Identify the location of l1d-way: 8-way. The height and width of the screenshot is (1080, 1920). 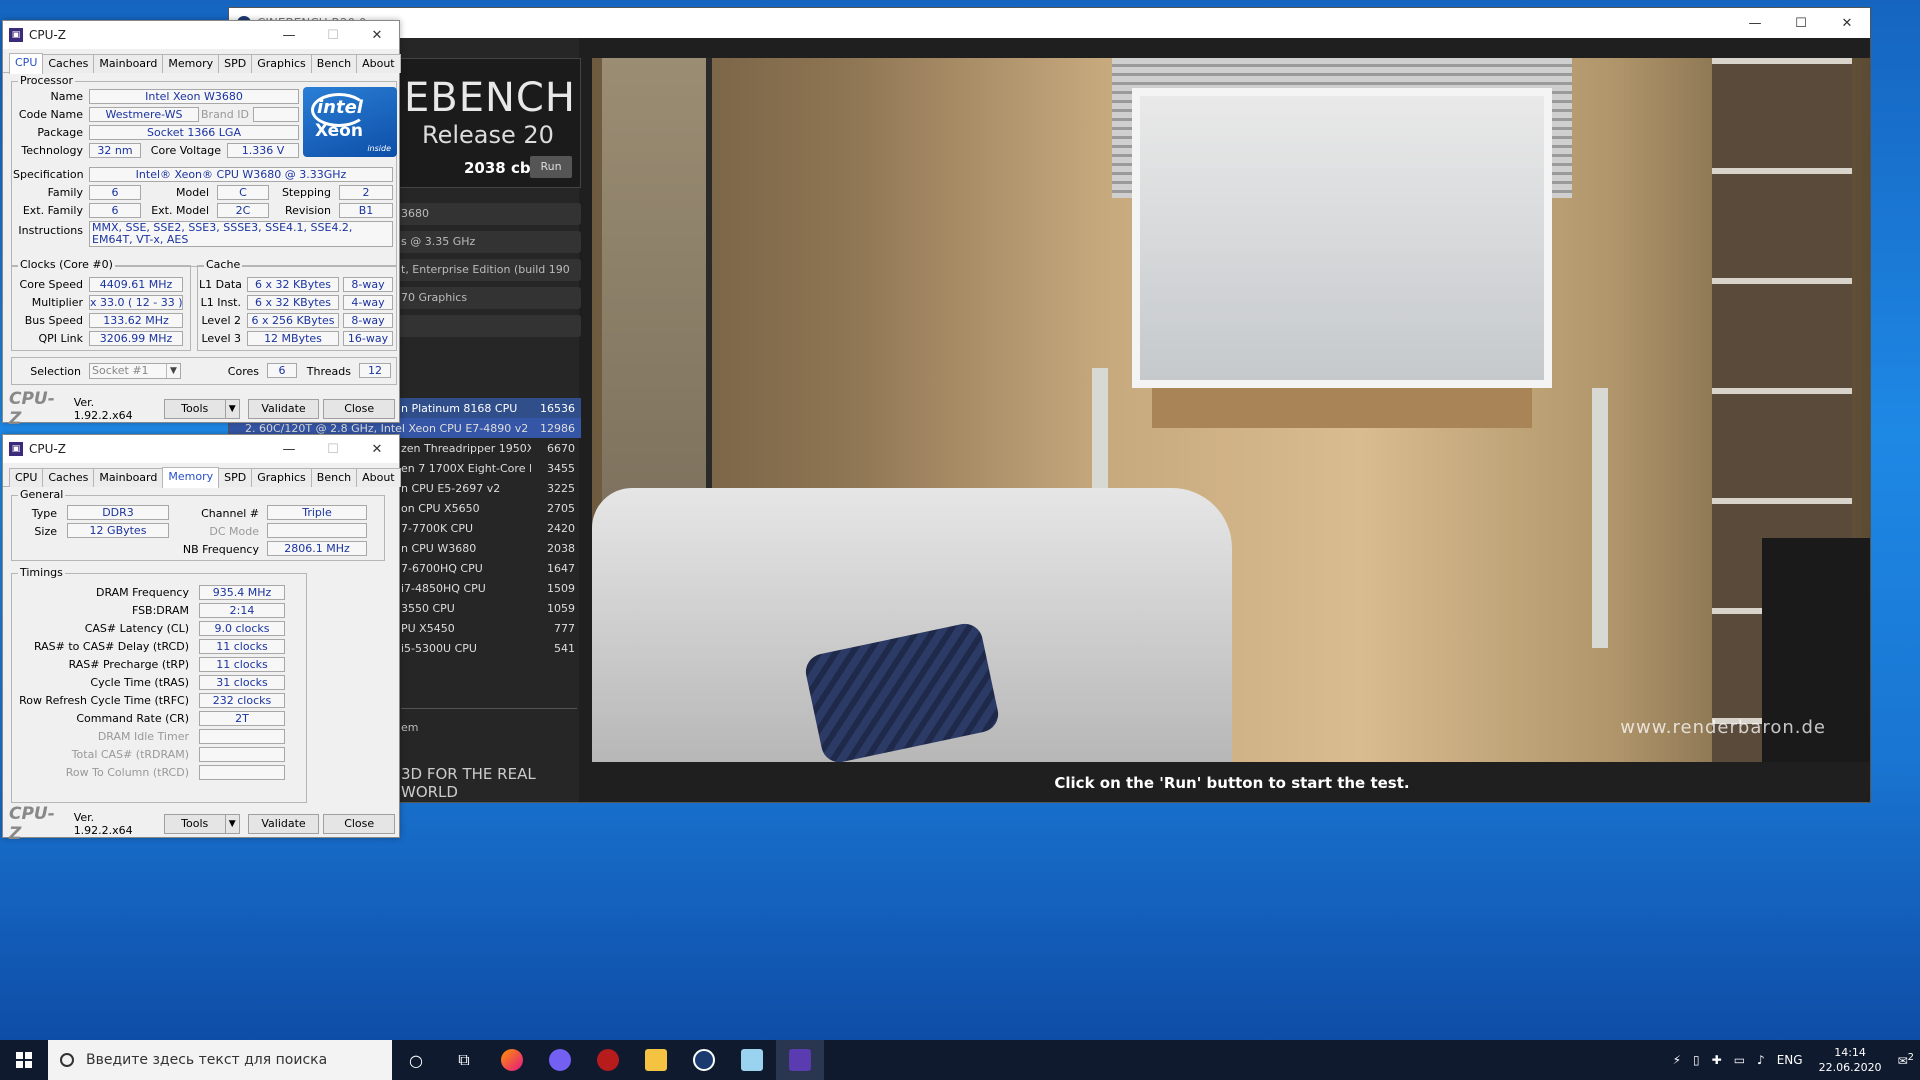
(368, 284).